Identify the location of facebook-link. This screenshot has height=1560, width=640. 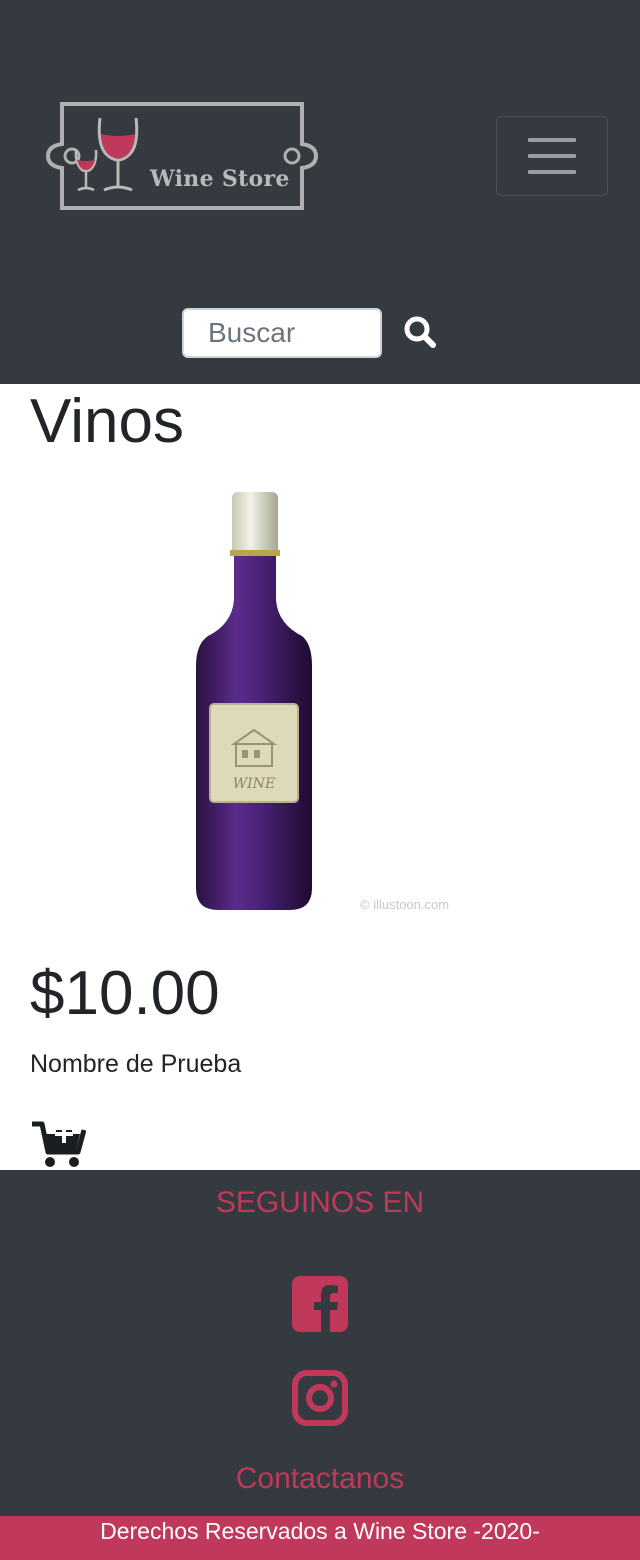
(320, 1304).